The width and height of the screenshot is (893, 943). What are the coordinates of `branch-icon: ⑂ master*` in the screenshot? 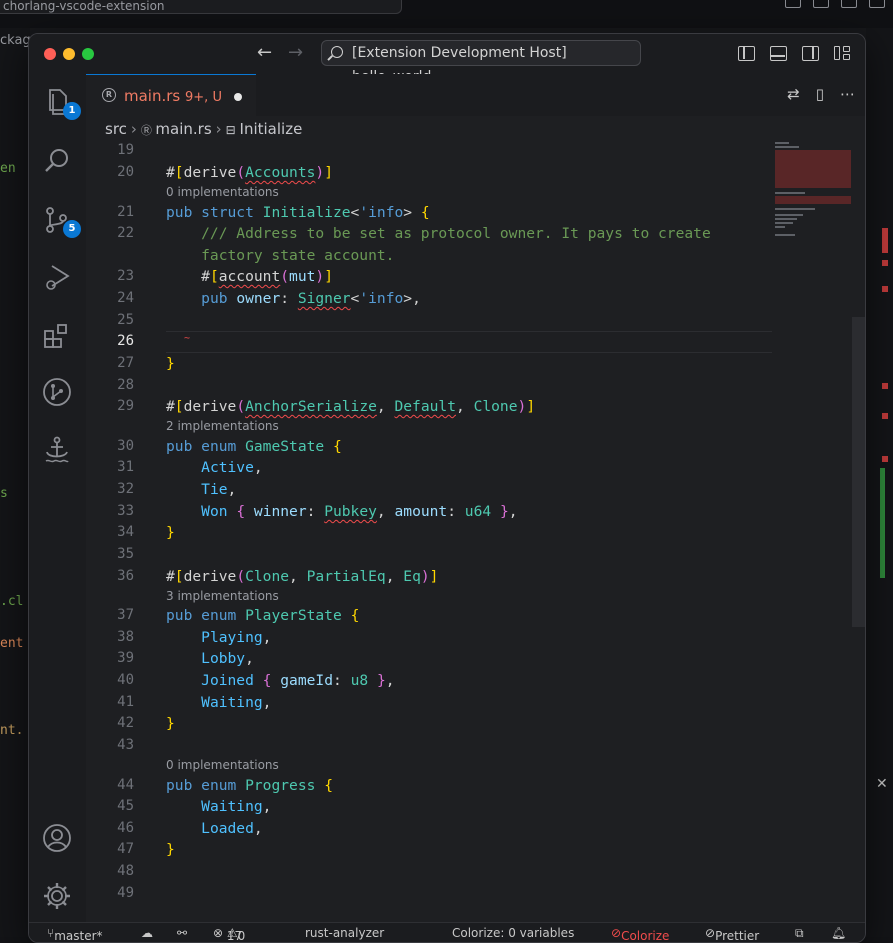 It's located at (75, 934).